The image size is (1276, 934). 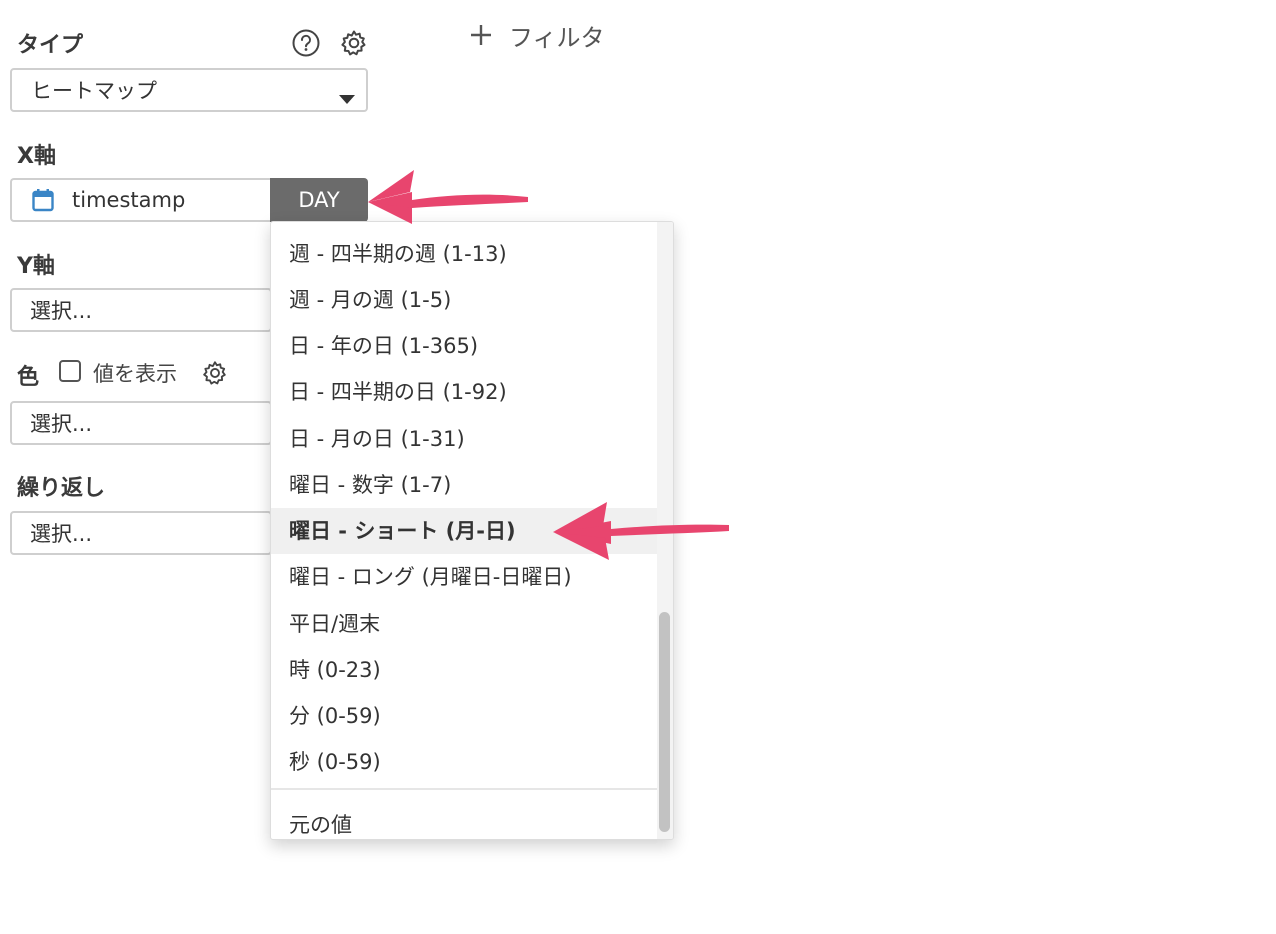 I want to click on menu-item-minute: 分 (0-59), so click(x=464, y=716).